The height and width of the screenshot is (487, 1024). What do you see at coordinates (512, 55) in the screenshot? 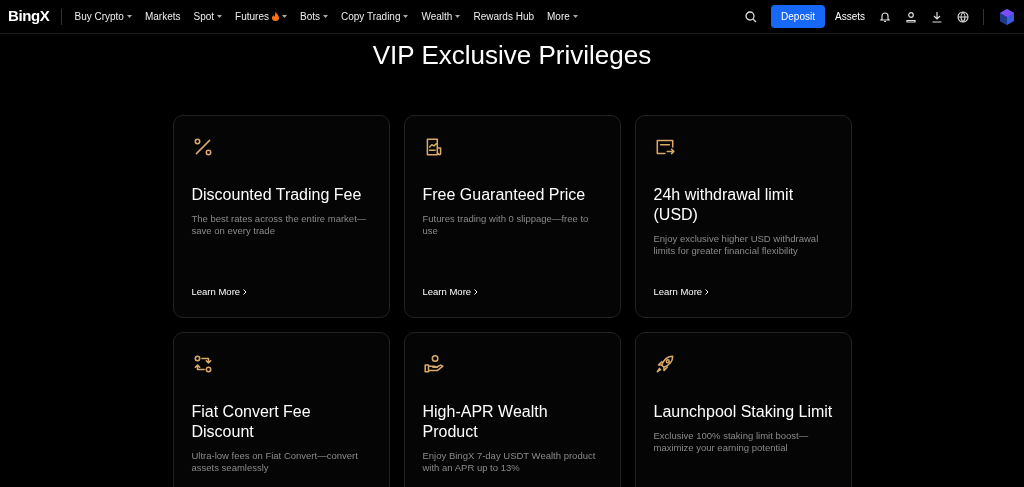
I see `section-heading: VIP Exclusive Privileges` at bounding box center [512, 55].